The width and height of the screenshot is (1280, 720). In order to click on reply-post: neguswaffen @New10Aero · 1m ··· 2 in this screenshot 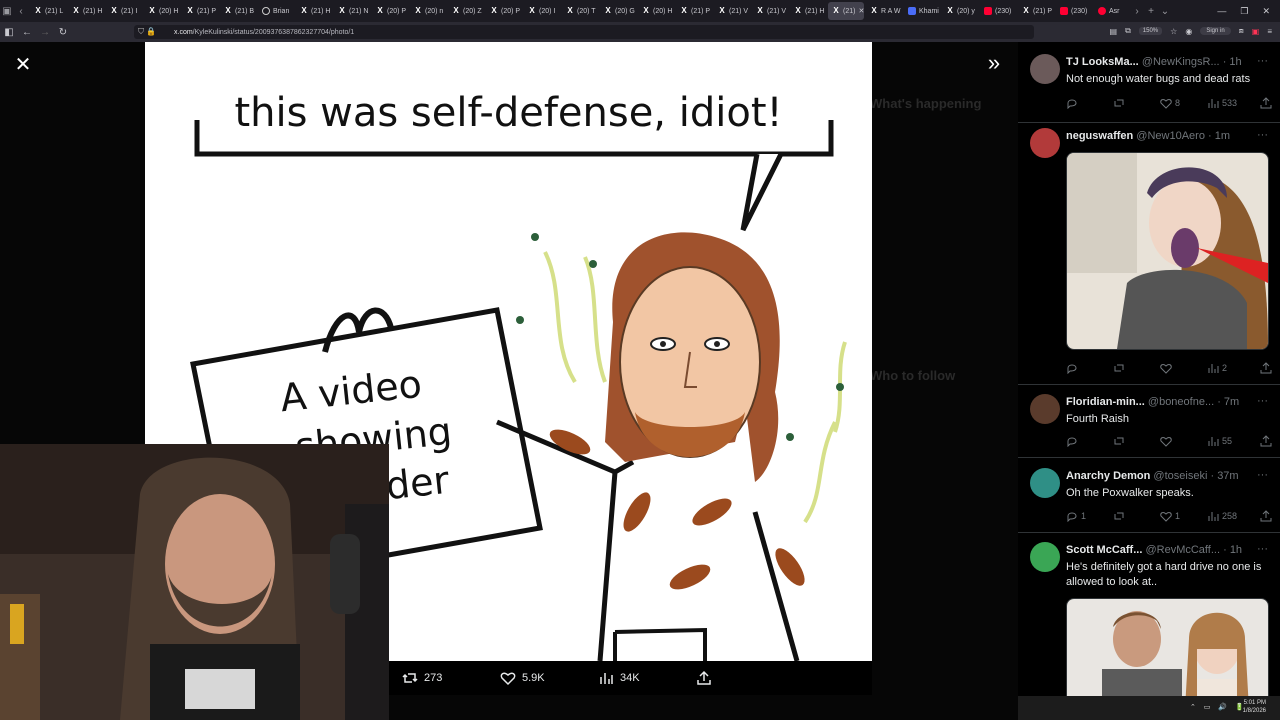, I will do `click(1149, 253)`.